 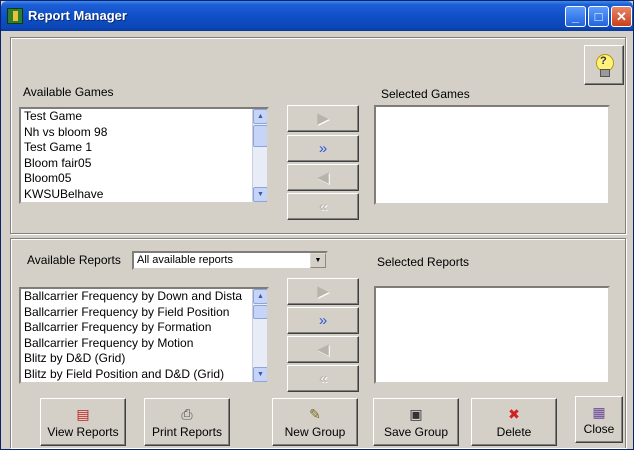 What do you see at coordinates (416, 414) in the screenshot?
I see `floppy-disk-icon: ▣` at bounding box center [416, 414].